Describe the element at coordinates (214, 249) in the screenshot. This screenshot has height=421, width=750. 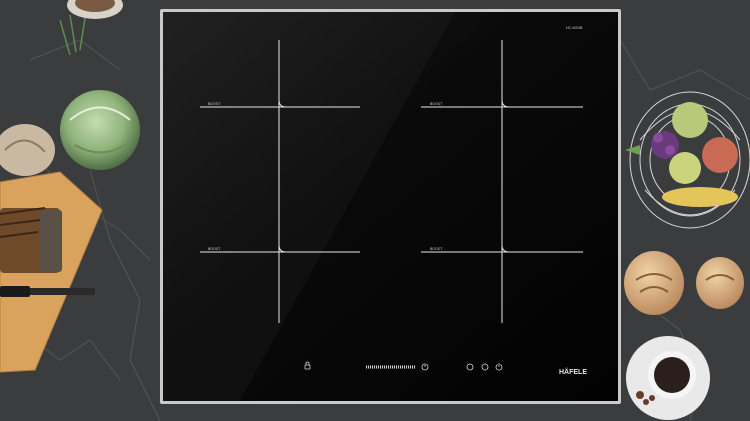
I see `zone-label-bottom-left: BOOST` at that location.